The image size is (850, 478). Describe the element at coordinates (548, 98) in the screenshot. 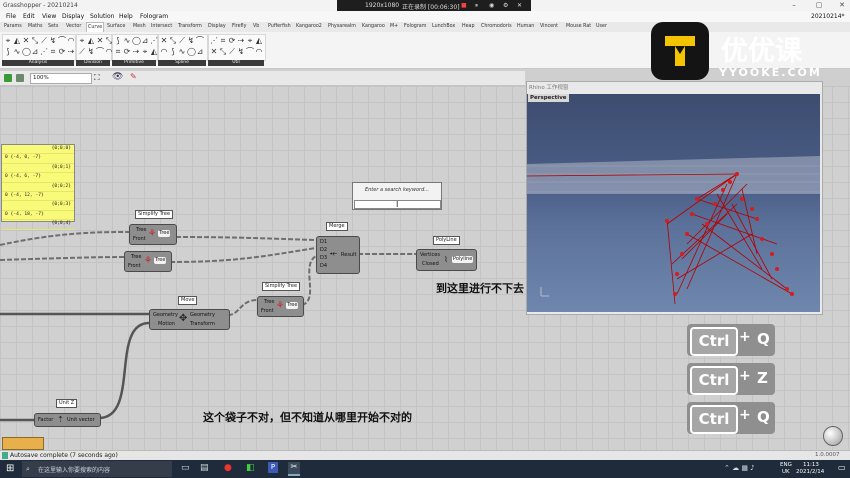

I see `viewport-label: Perspective` at that location.